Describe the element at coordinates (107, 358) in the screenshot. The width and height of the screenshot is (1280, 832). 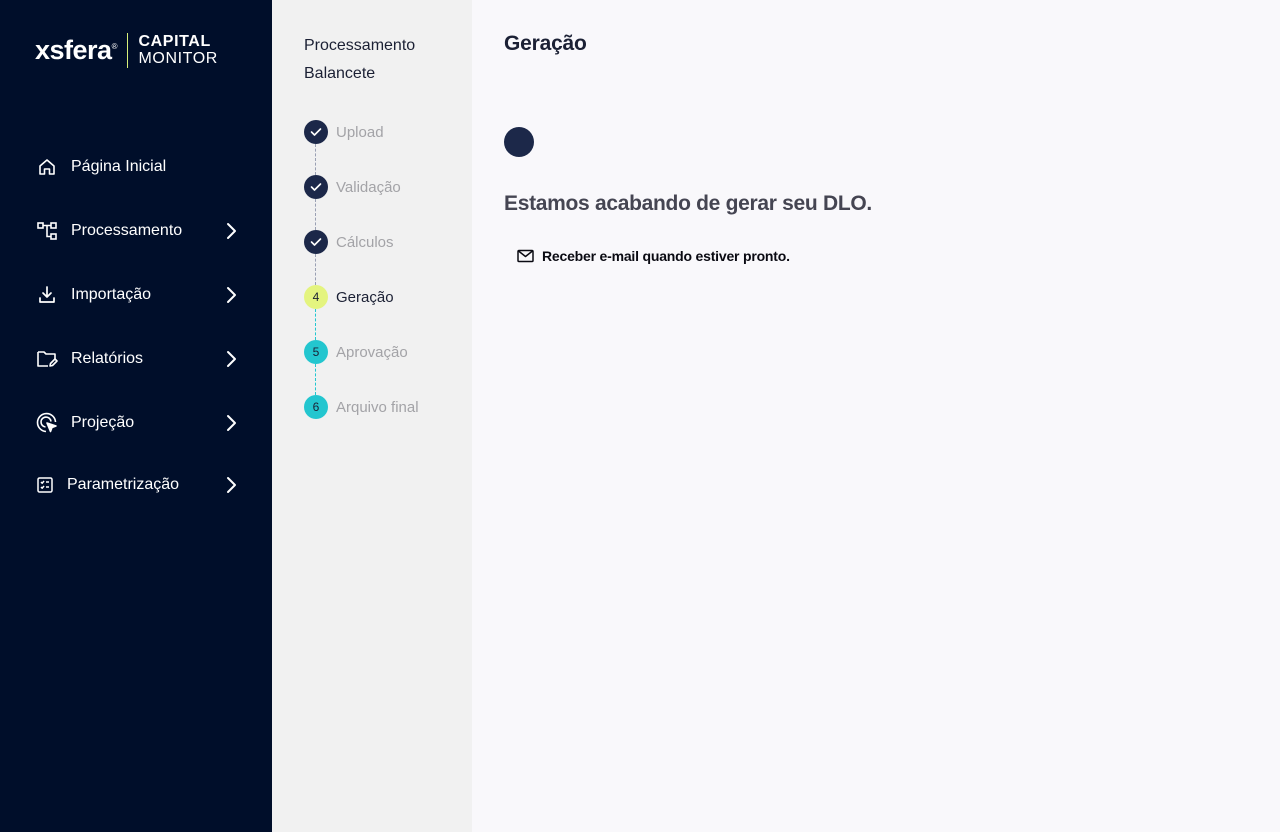
I see `sidebar-item-label: Relatórios` at that location.